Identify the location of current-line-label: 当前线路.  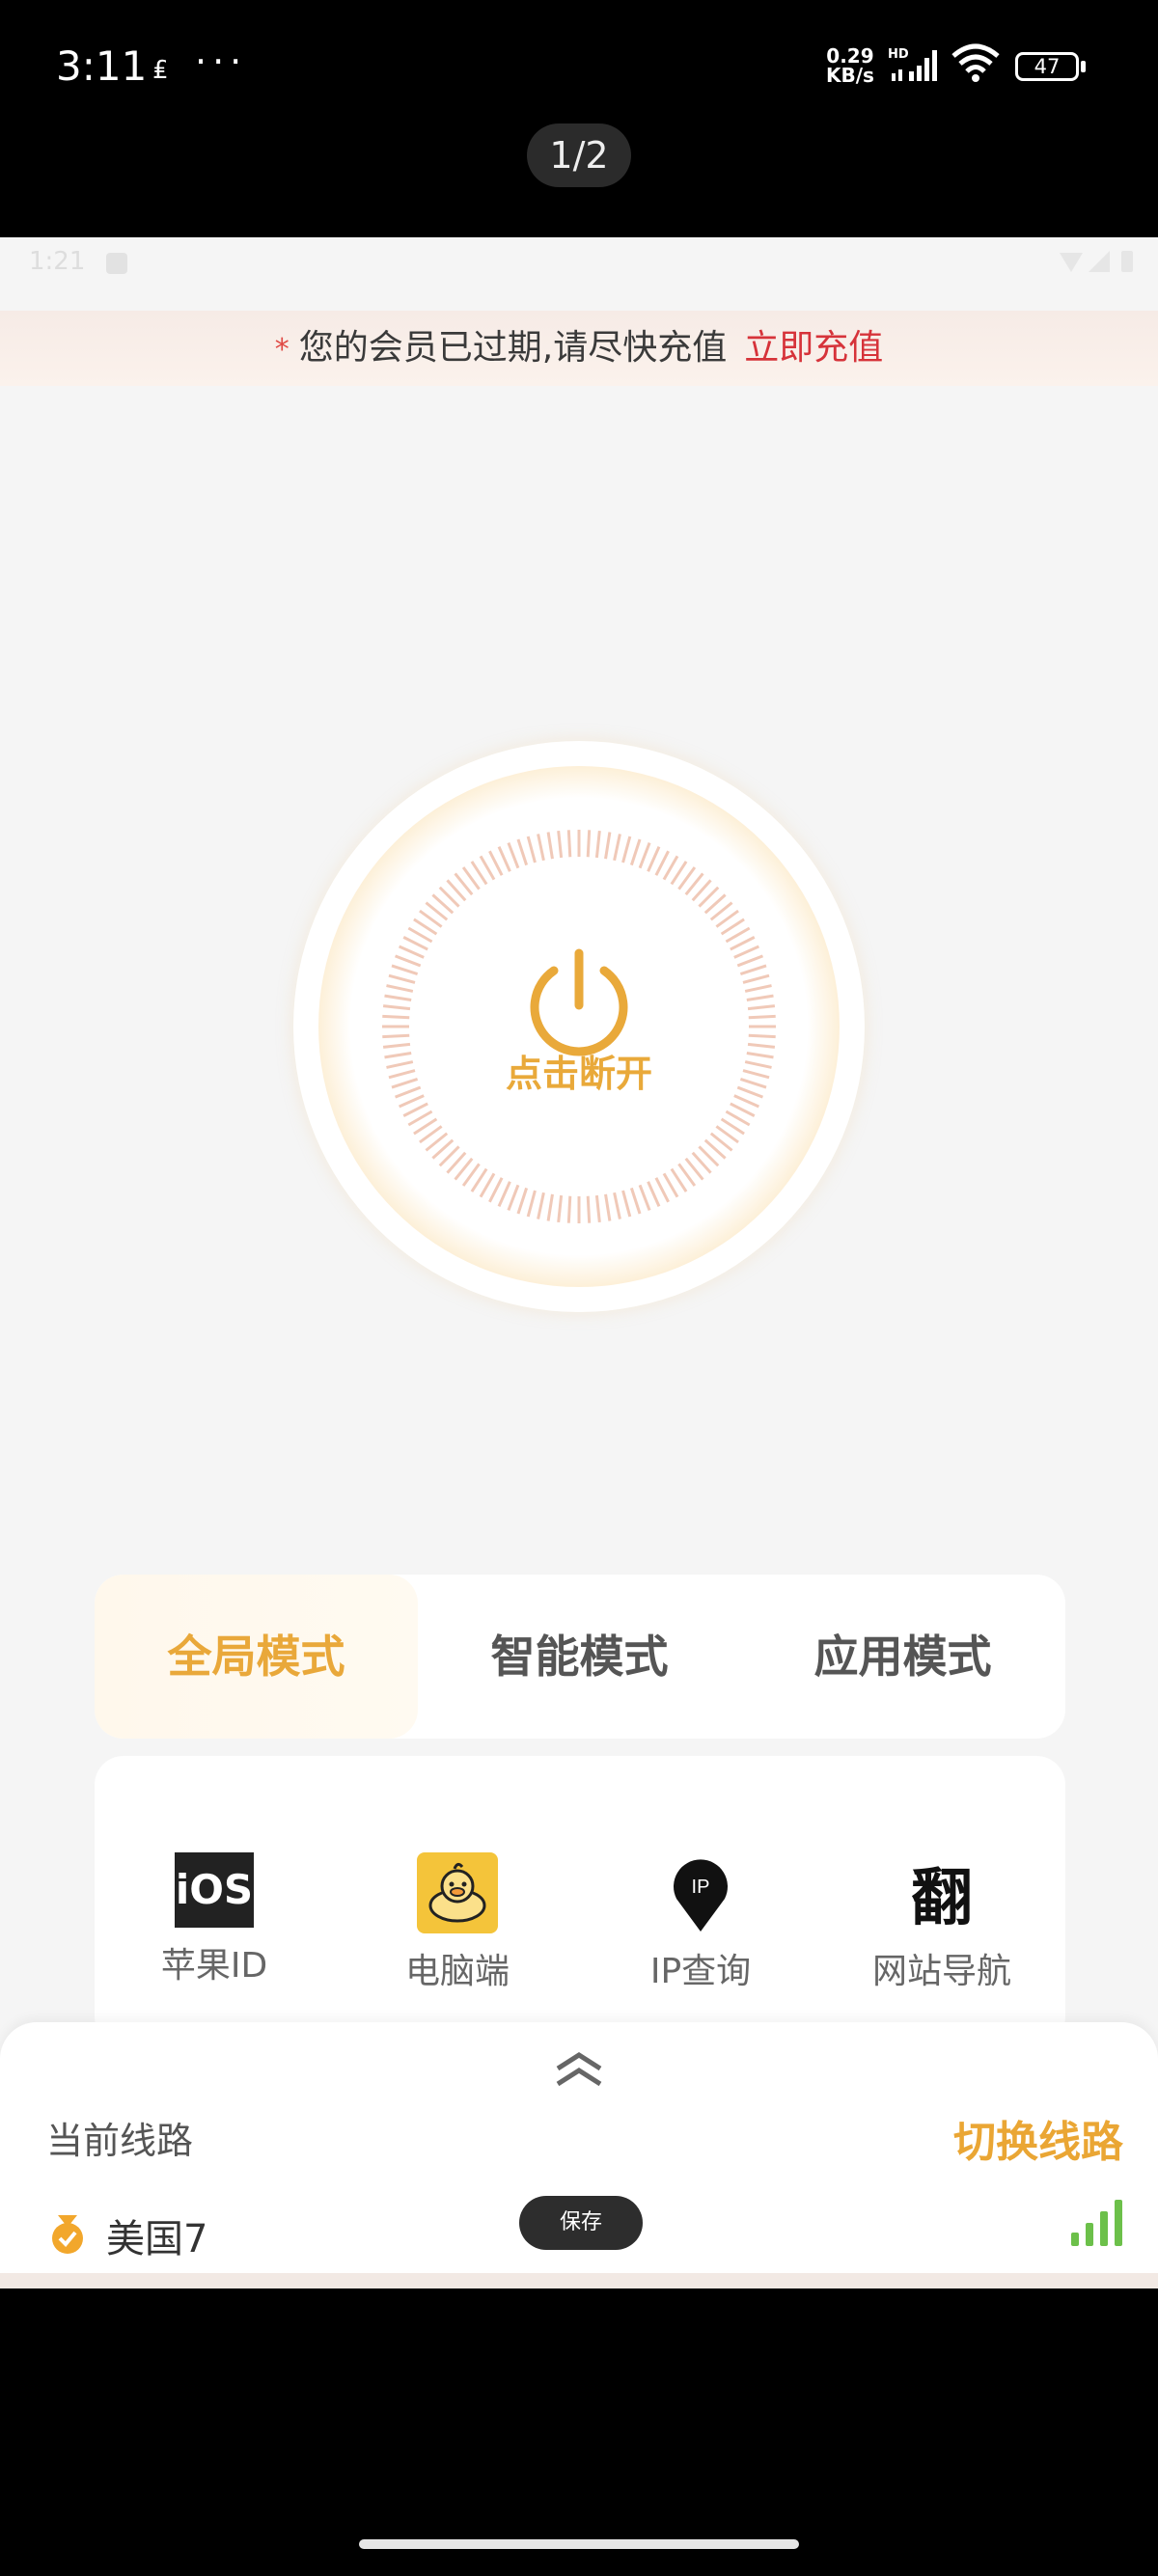
(120, 2141).